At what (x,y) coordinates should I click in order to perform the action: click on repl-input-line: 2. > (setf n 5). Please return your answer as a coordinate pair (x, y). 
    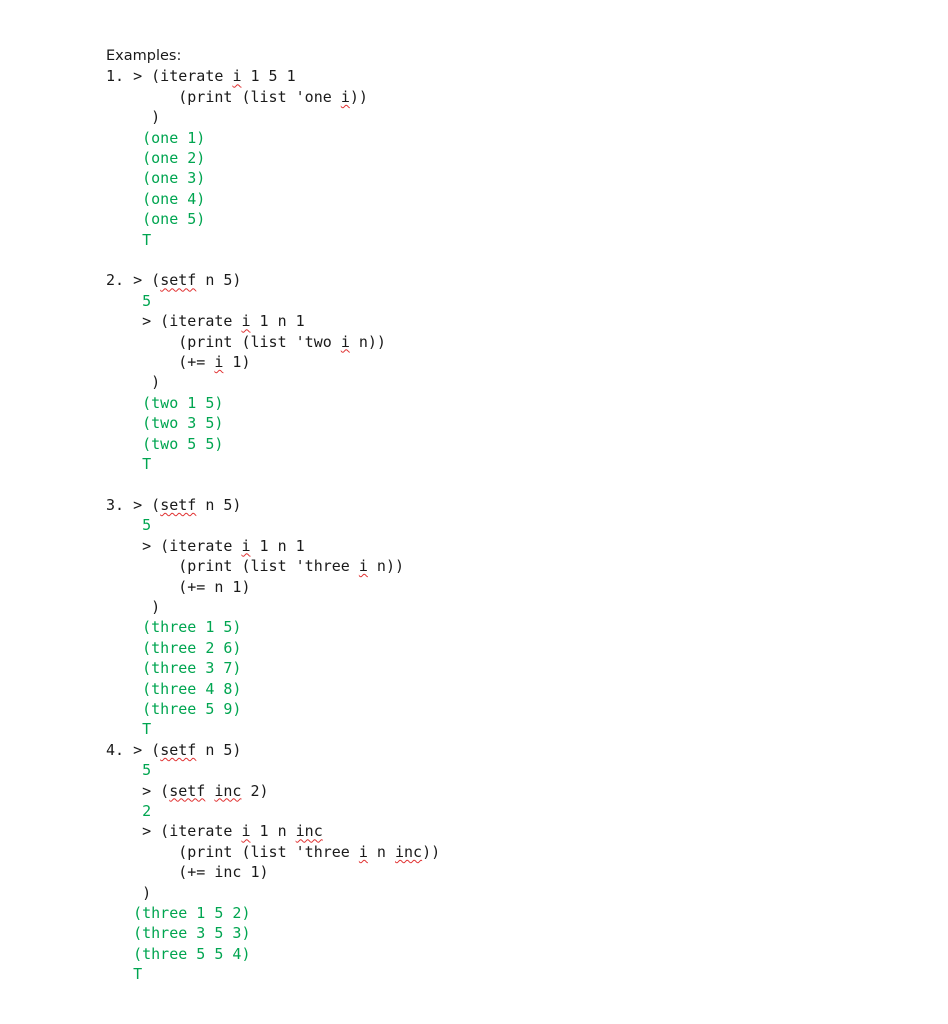
    Looking at the image, I should click on (174, 280).